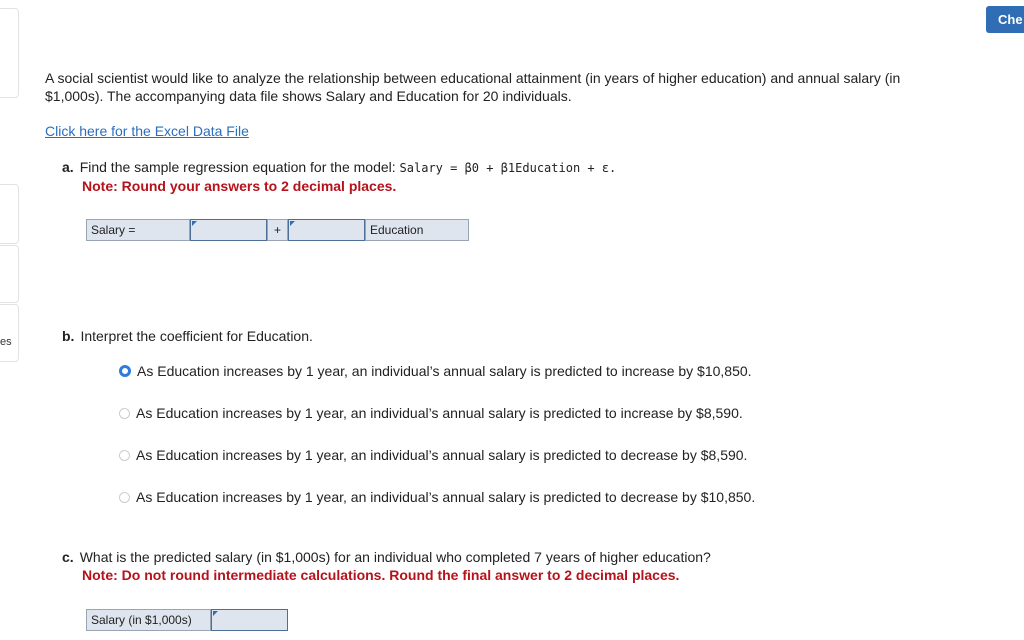 The height and width of the screenshot is (640, 1024). Describe the element at coordinates (148, 620) in the screenshot. I see `predicted-salary-label: Salary (in $1,000s)` at that location.